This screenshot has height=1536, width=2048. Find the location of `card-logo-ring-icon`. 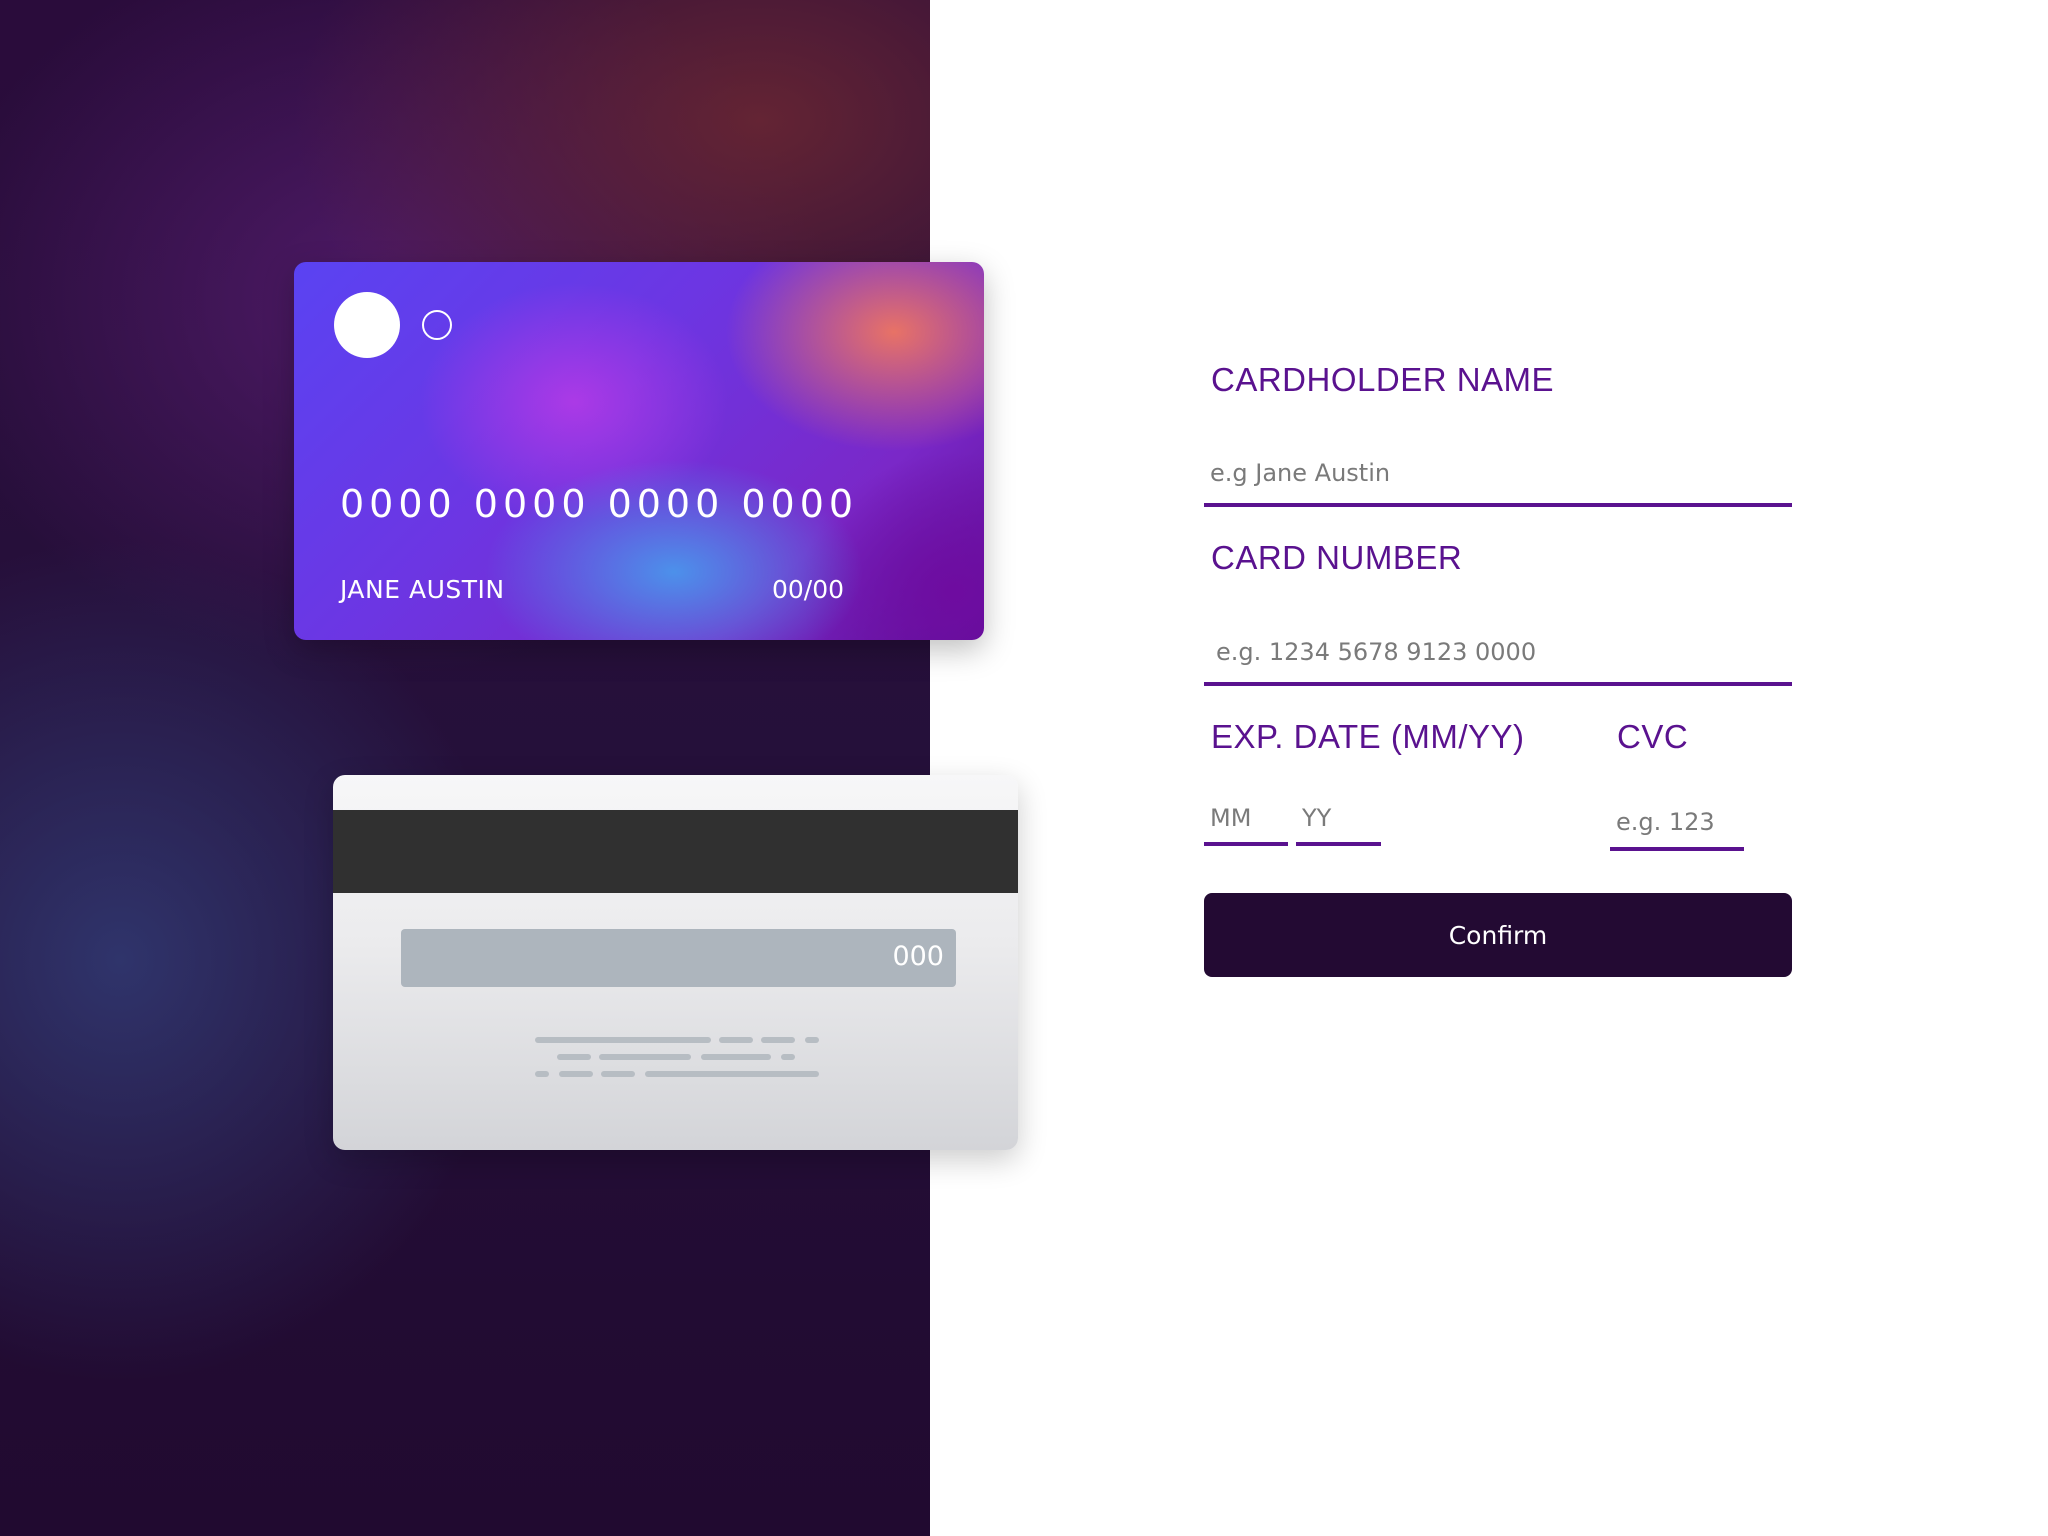

card-logo-ring-icon is located at coordinates (437, 325).